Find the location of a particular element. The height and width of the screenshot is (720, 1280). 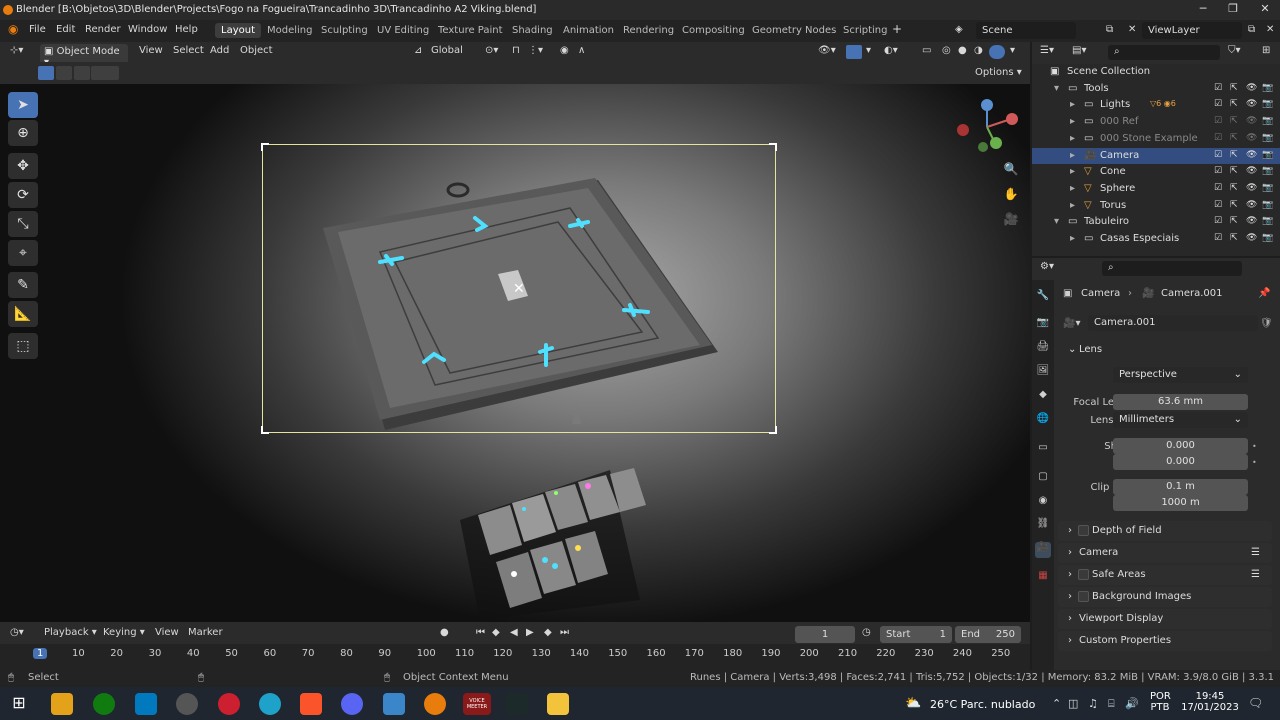

physics-tab-icon: ◉ is located at coordinates (1043, 503).